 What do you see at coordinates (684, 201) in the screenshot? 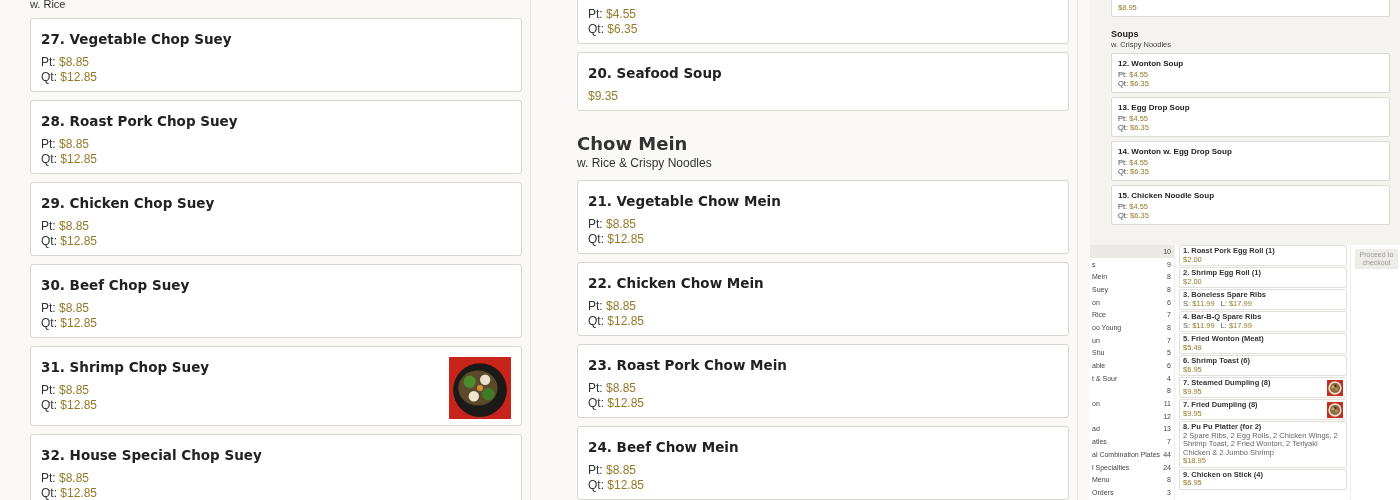
I see `item-name: 21. Vegetable Chow Mein` at bounding box center [684, 201].